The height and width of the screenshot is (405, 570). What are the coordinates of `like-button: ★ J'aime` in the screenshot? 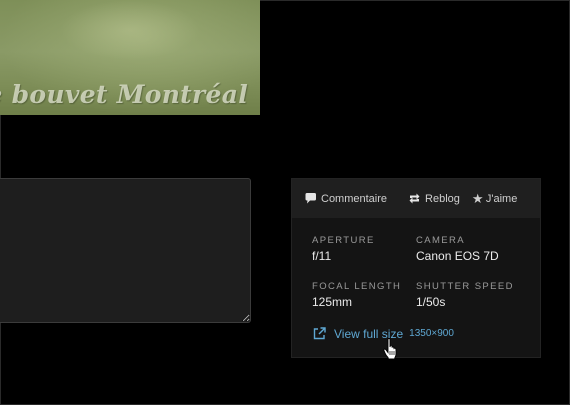 It's located at (494, 198).